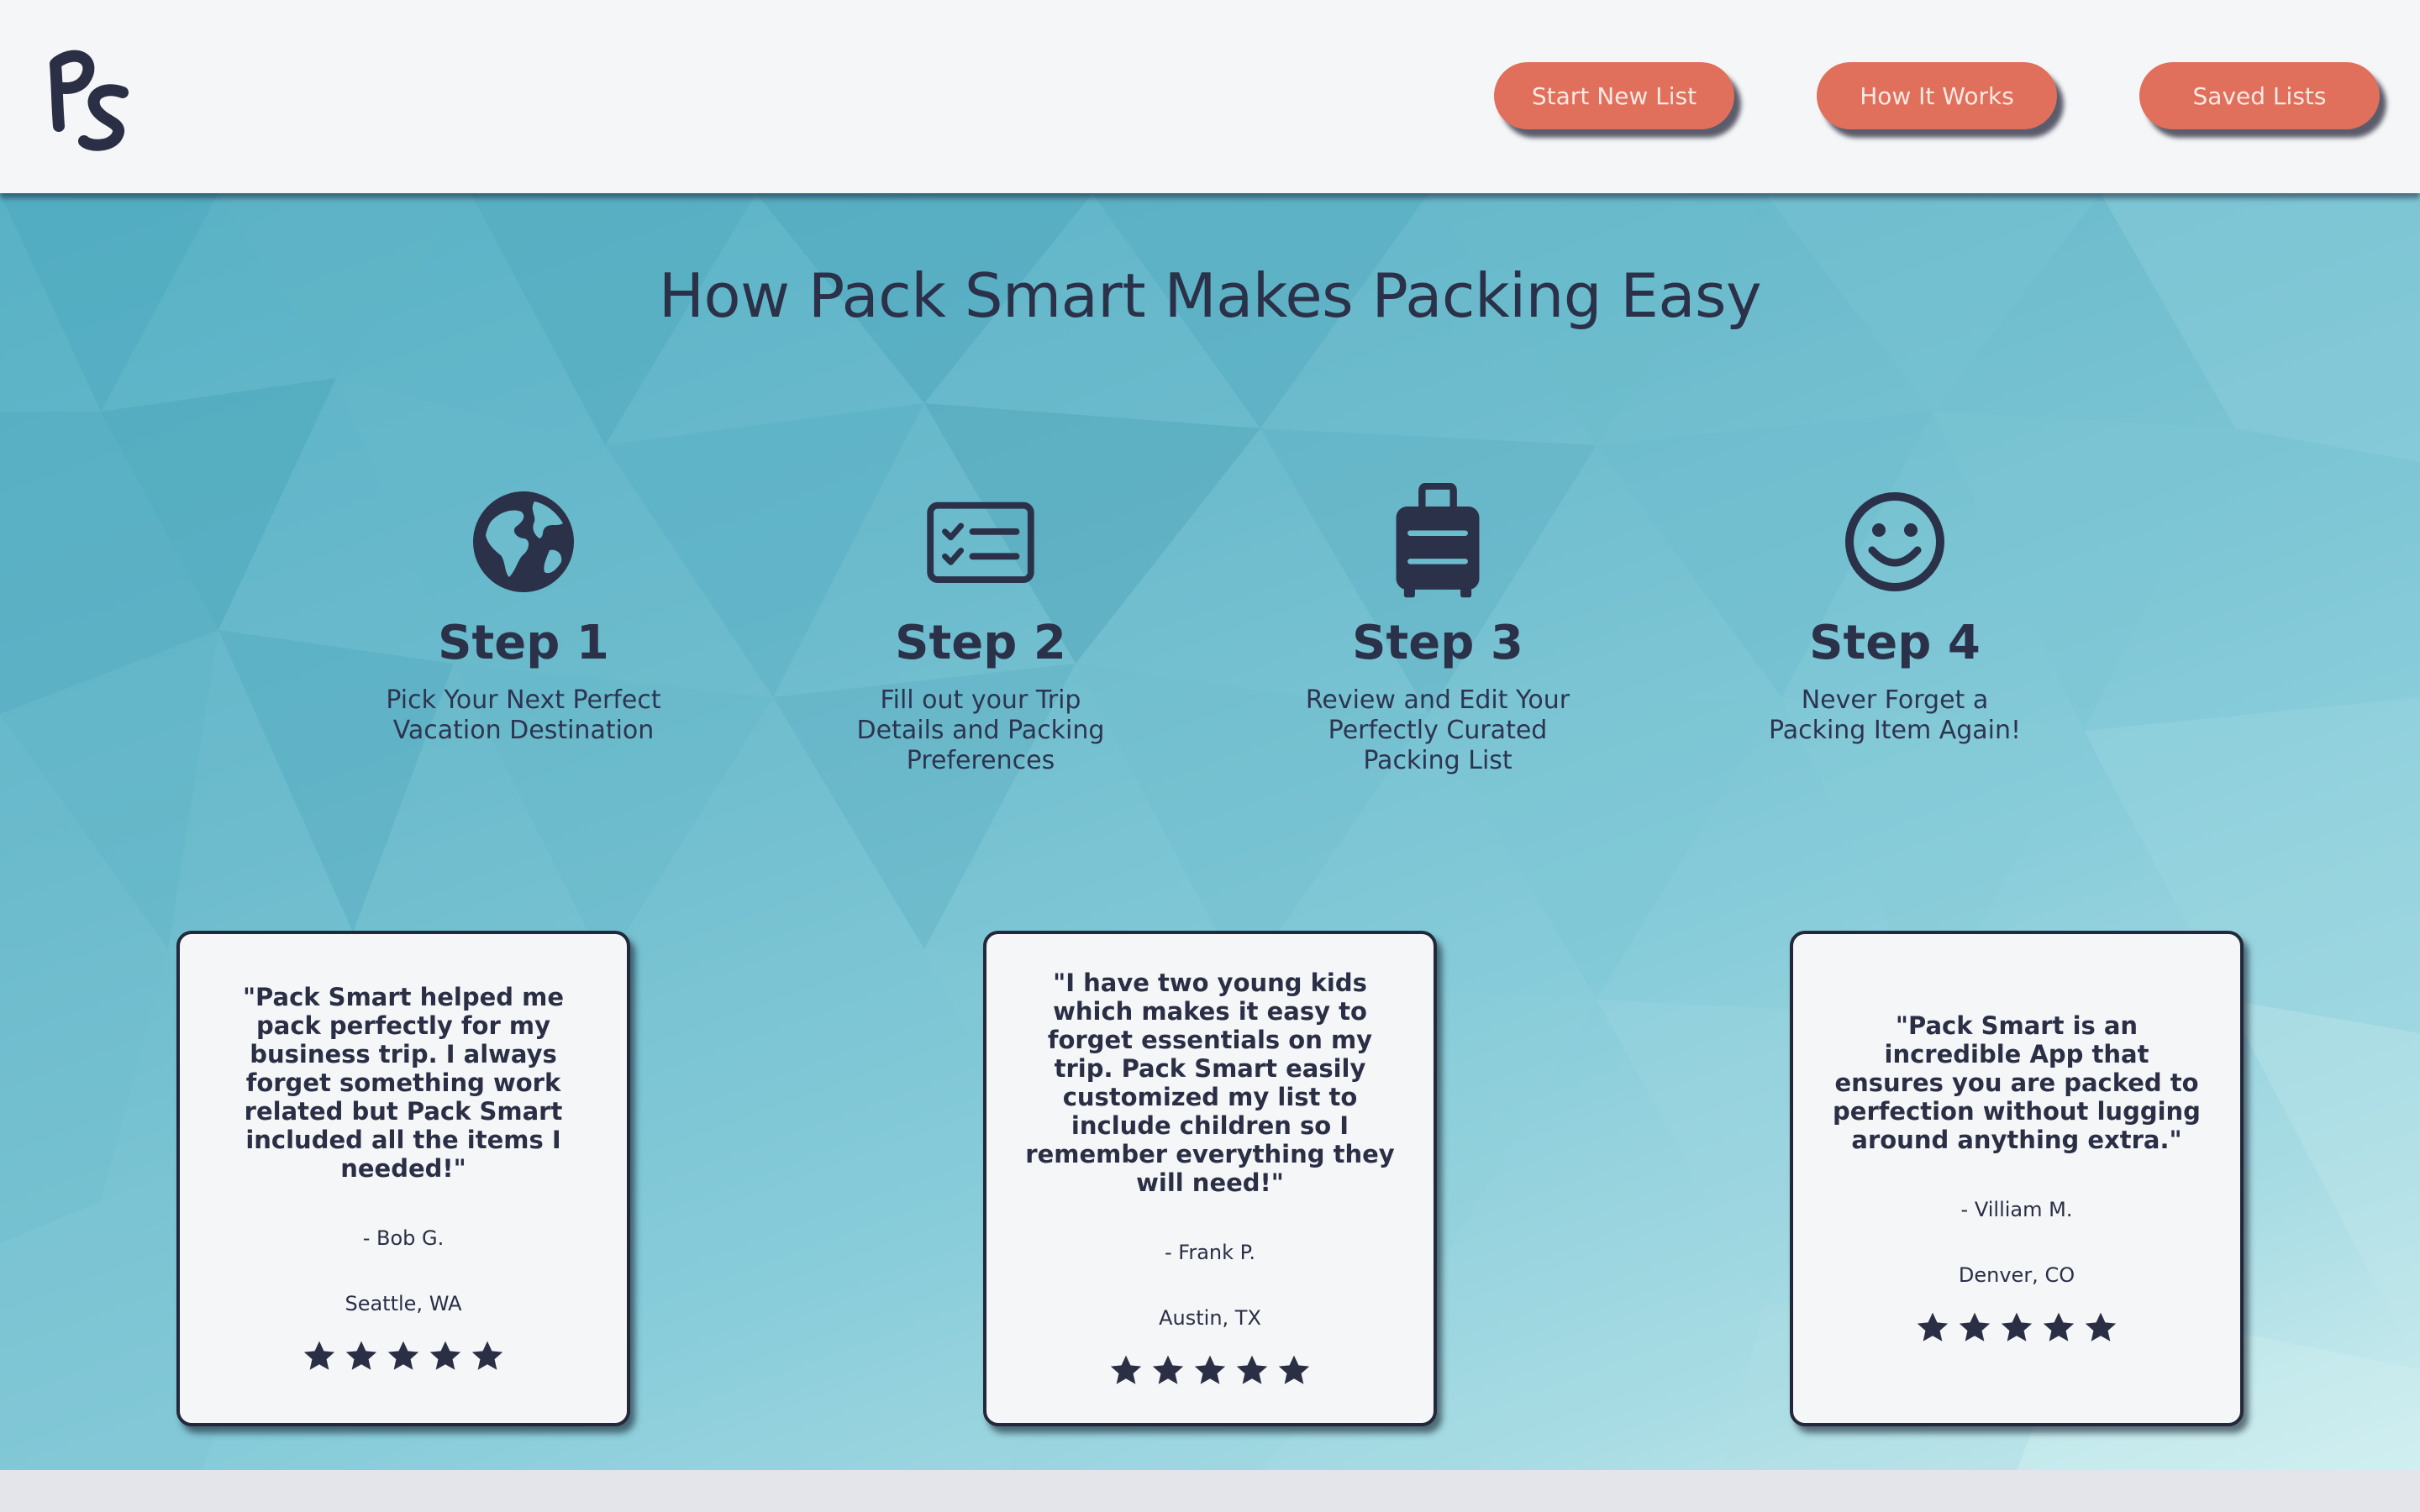  I want to click on step-title: Step 2, so click(981, 643).